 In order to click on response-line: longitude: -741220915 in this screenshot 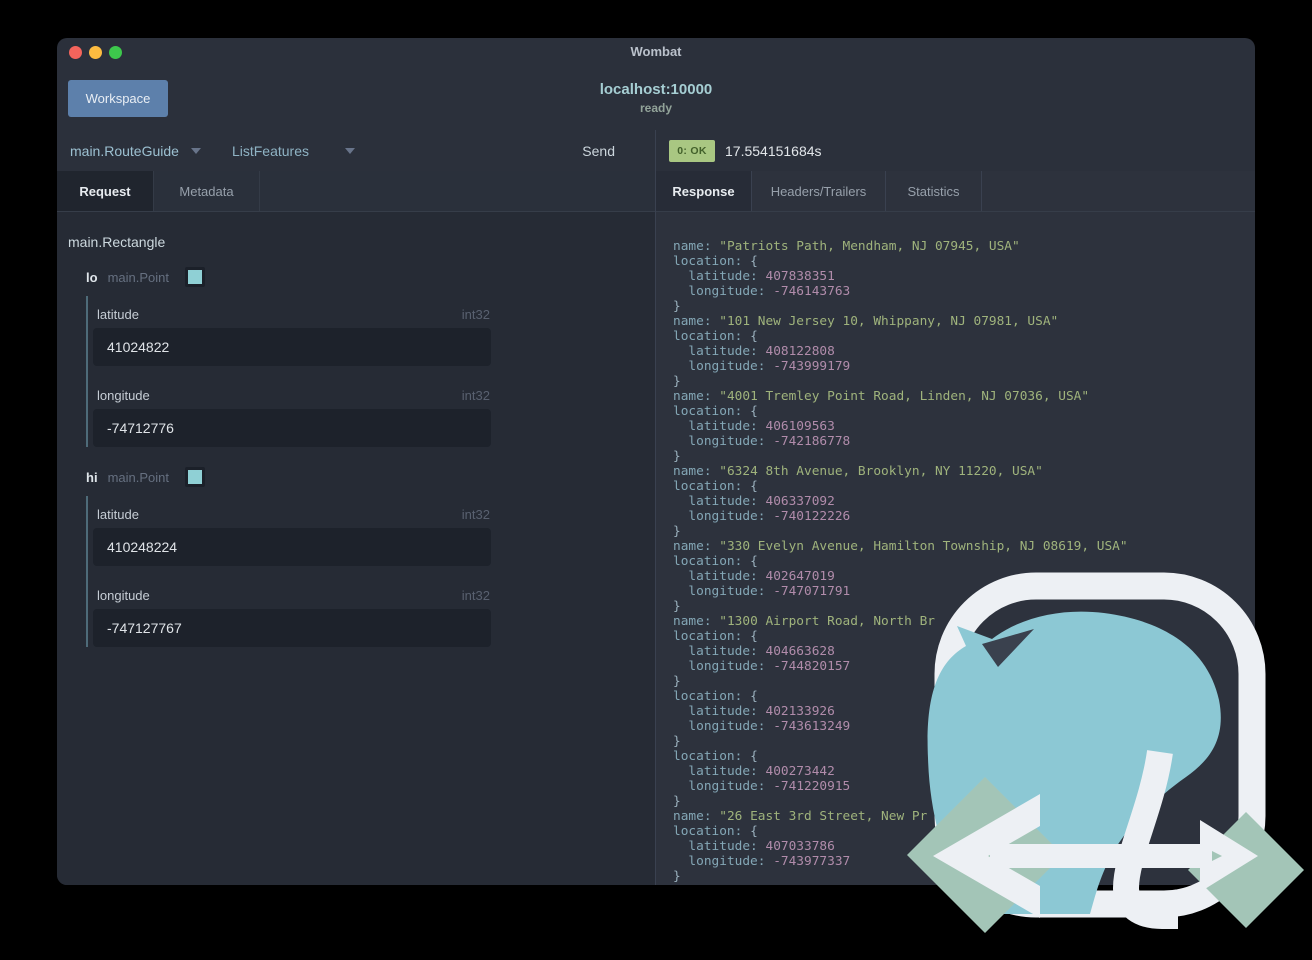, I will do `click(769, 786)`.